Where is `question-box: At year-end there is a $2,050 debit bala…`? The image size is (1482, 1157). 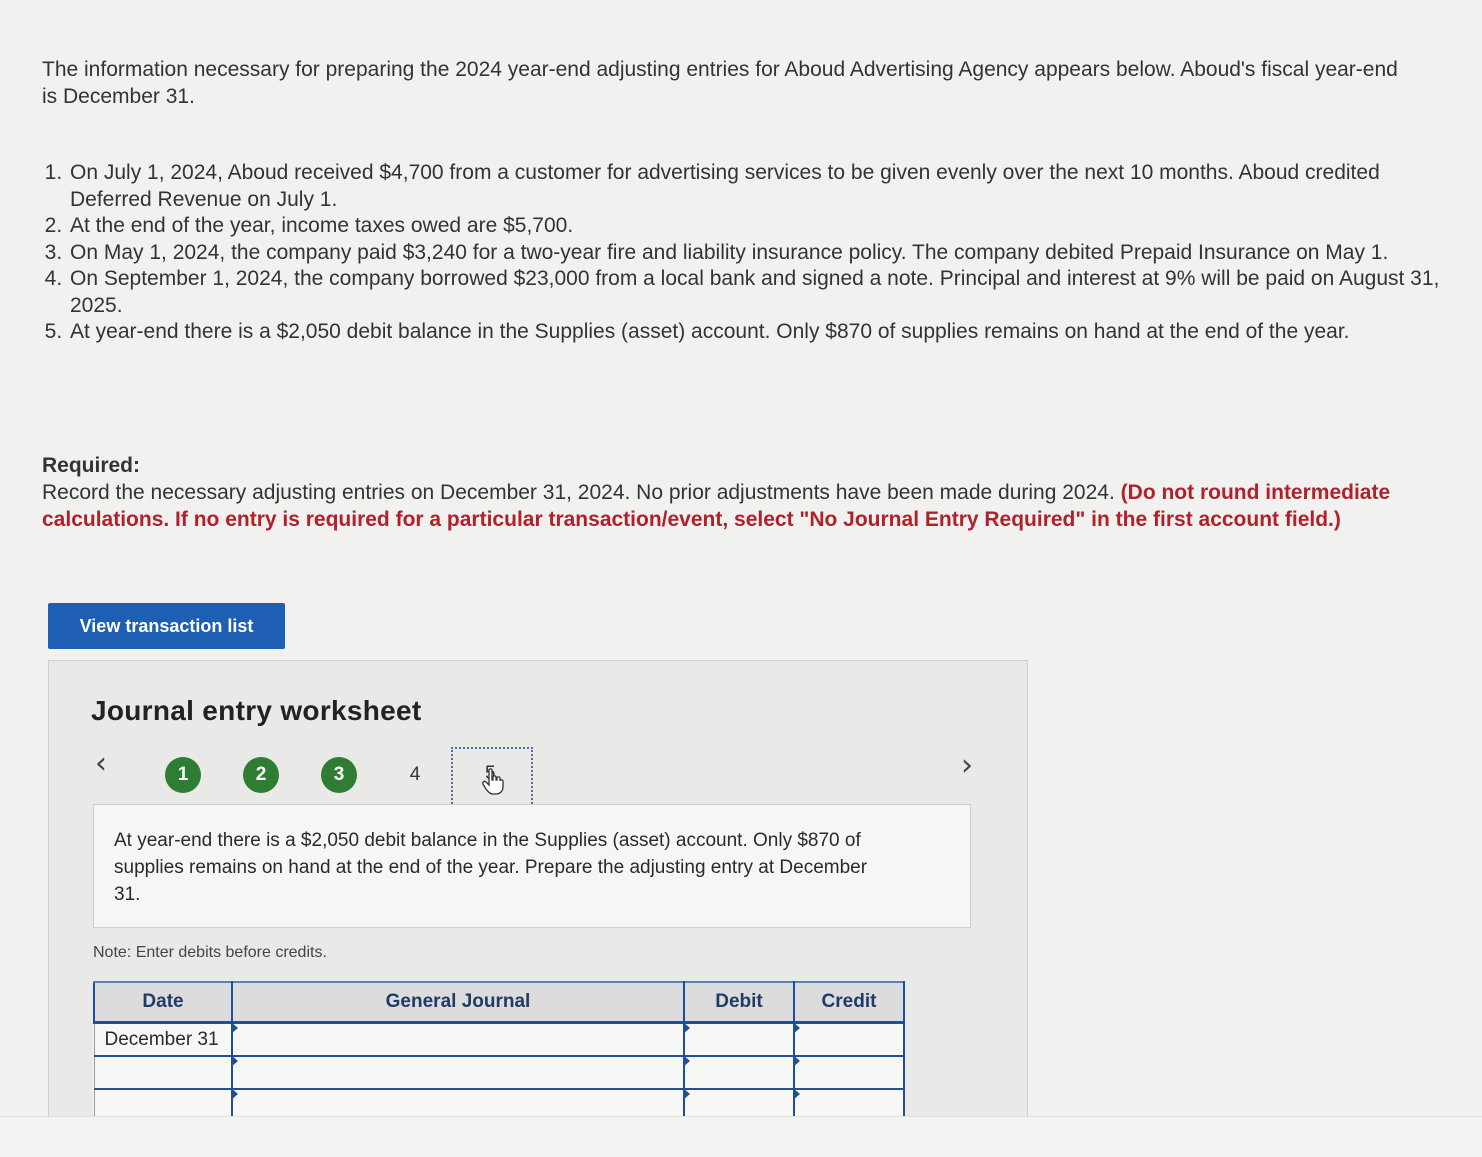 question-box: At year-end there is a $2,050 debit bala… is located at coordinates (532, 866).